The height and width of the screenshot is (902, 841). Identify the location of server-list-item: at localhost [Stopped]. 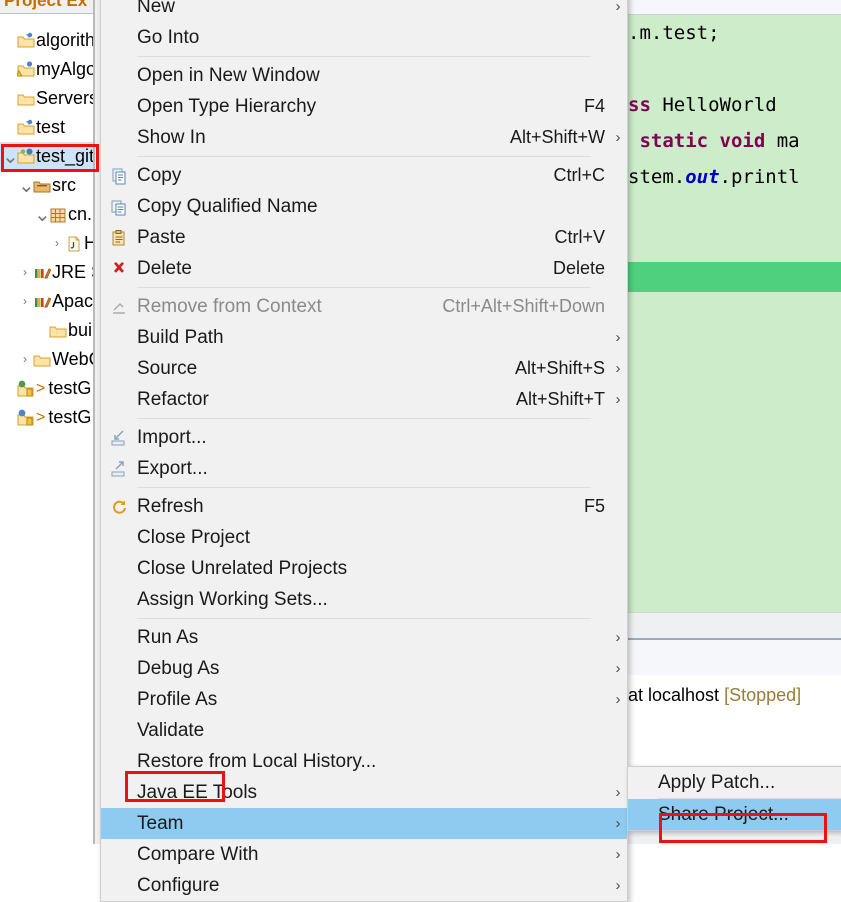
(733, 695).